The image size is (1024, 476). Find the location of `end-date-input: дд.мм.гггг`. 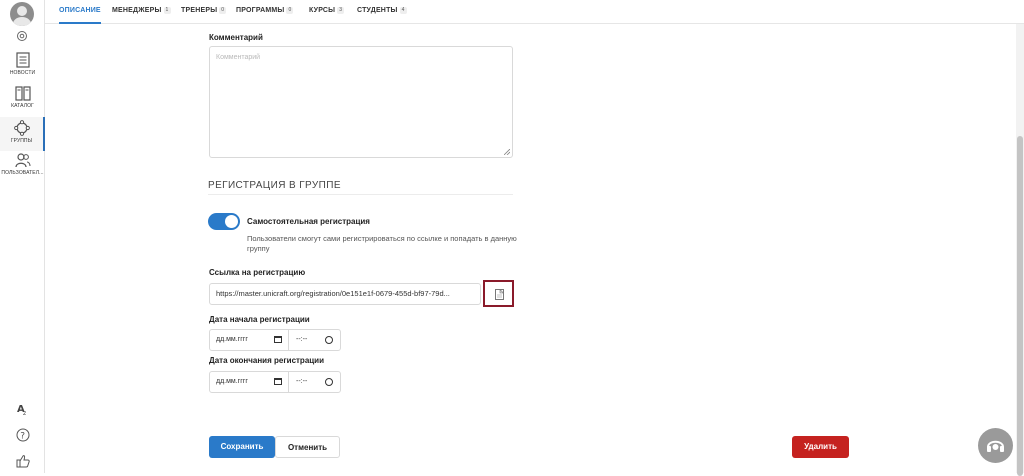

end-date-input: дд.мм.гггг is located at coordinates (249, 382).